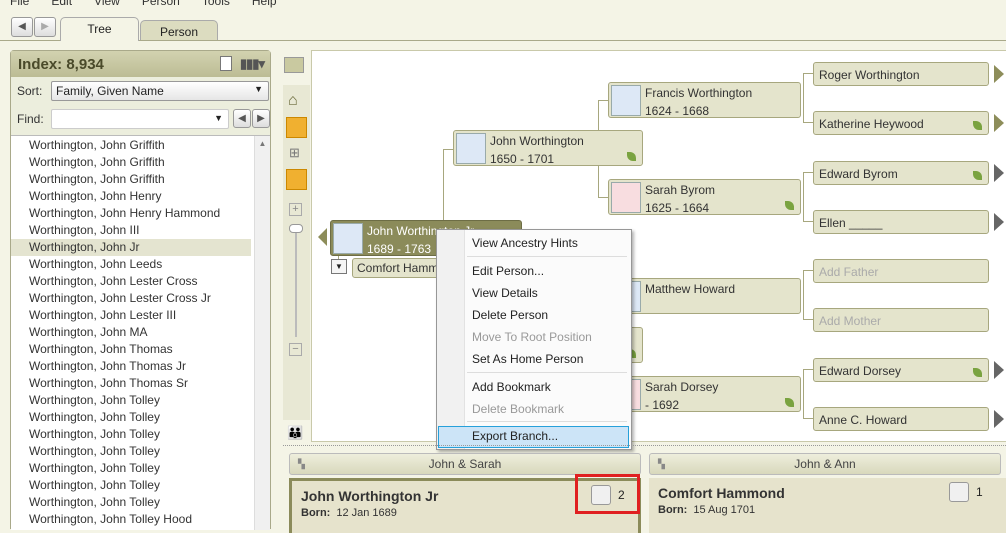 The width and height of the screenshot is (1006, 533). What do you see at coordinates (161, 4) in the screenshot?
I see `menu-person: Person` at bounding box center [161, 4].